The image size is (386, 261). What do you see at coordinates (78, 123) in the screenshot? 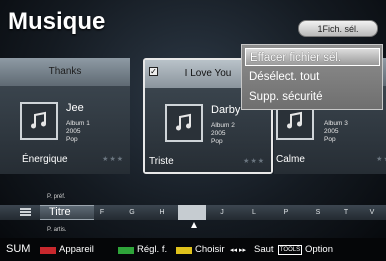
I see `card-album: Album 1` at bounding box center [78, 123].